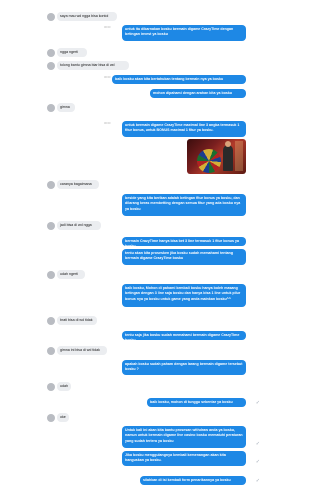  I want to click on incoming-message: gimna ini bisa di wd tidak, so click(82, 350).